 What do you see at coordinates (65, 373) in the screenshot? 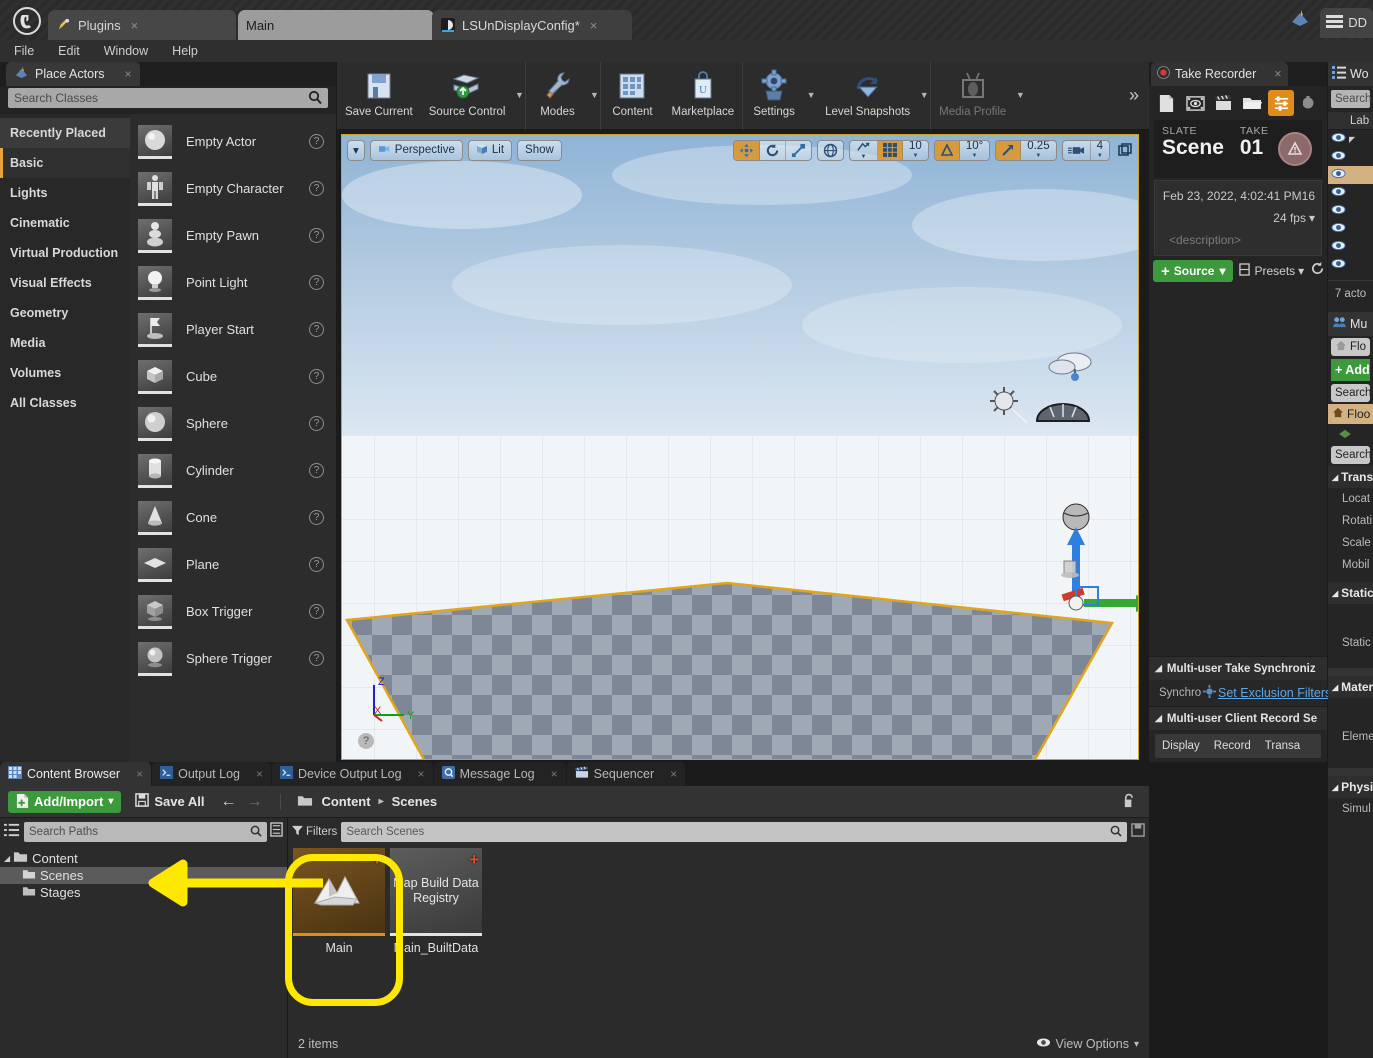
I see `category-volumes: Volumes` at bounding box center [65, 373].